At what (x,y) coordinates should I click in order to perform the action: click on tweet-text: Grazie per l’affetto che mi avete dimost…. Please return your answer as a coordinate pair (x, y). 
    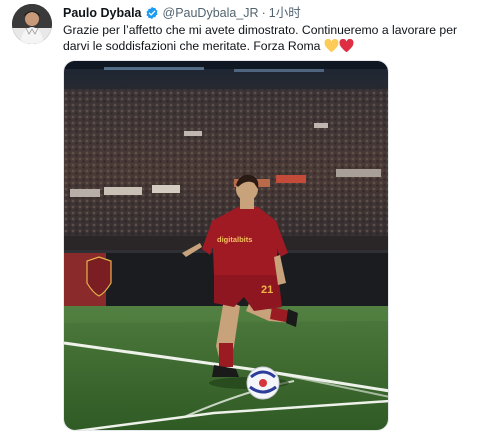
    Looking at the image, I should click on (273, 39).